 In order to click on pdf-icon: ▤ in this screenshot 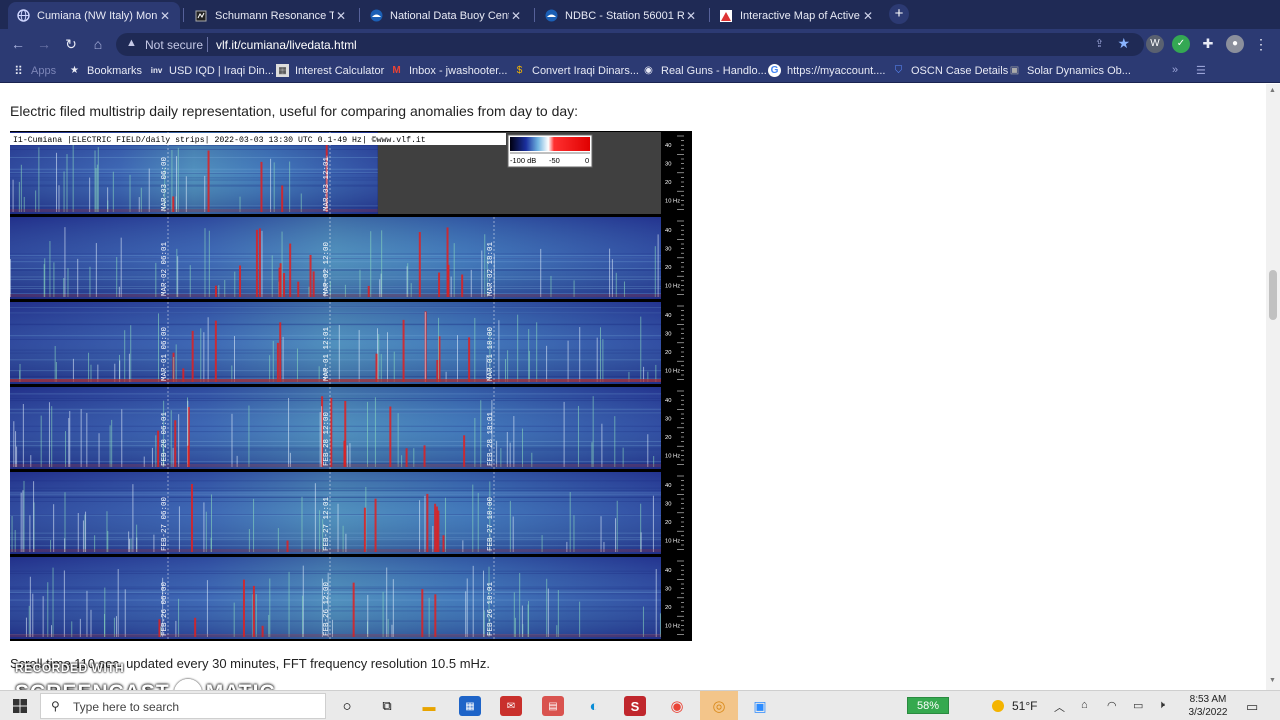, I will do `click(553, 706)`.